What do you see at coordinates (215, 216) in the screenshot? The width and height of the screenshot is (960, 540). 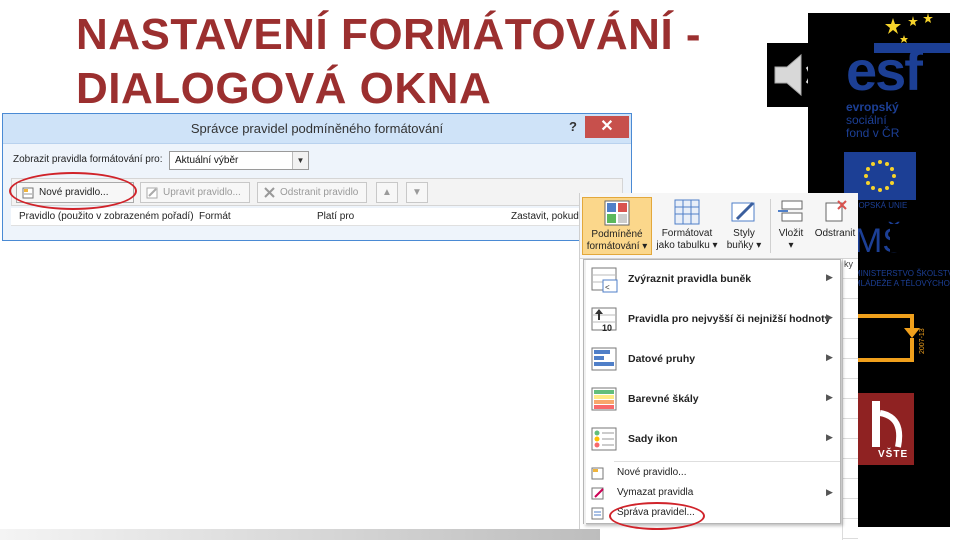 I see `col-format: Formát` at bounding box center [215, 216].